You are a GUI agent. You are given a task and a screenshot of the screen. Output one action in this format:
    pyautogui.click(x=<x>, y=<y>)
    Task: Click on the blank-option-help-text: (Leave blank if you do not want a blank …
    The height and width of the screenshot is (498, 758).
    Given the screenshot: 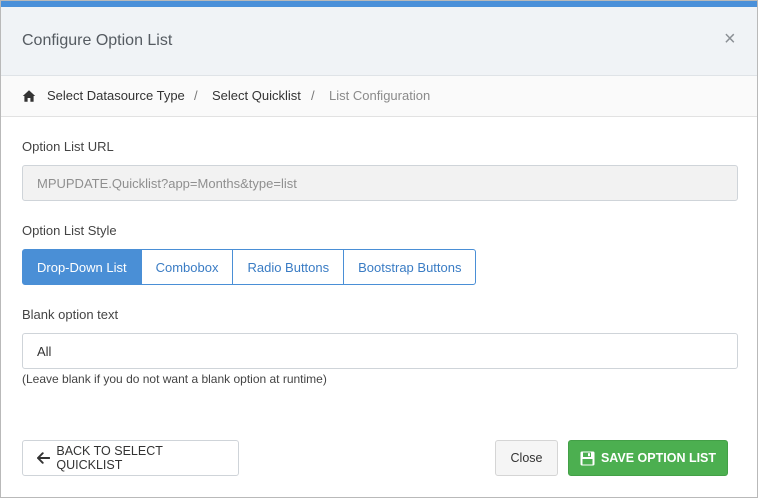 What is the action you would take?
    pyautogui.click(x=174, y=379)
    